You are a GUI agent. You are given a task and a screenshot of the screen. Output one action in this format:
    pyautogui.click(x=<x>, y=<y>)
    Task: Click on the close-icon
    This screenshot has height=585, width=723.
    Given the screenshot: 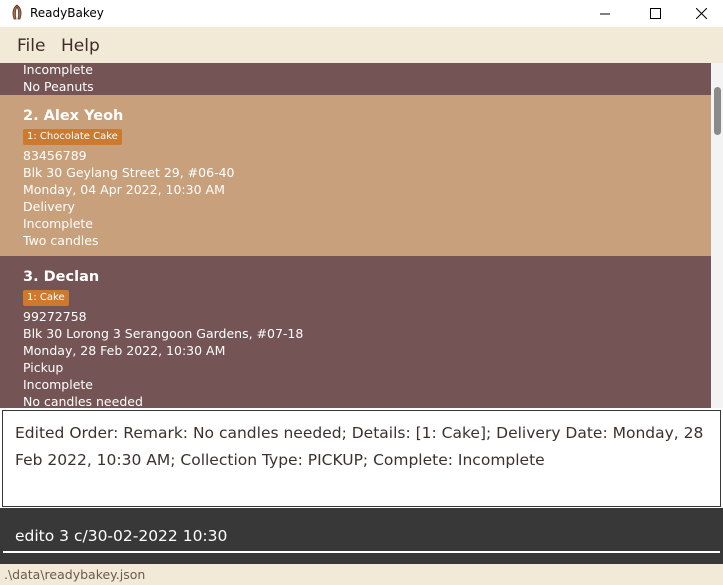 What is the action you would take?
    pyautogui.click(x=701, y=13)
    